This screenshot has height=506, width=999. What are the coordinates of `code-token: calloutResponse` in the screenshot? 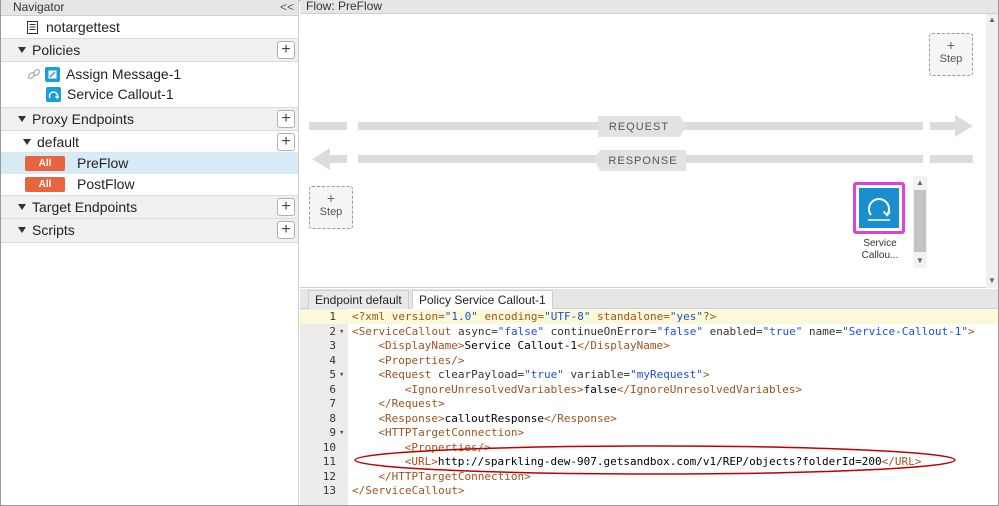 It's located at (494, 418).